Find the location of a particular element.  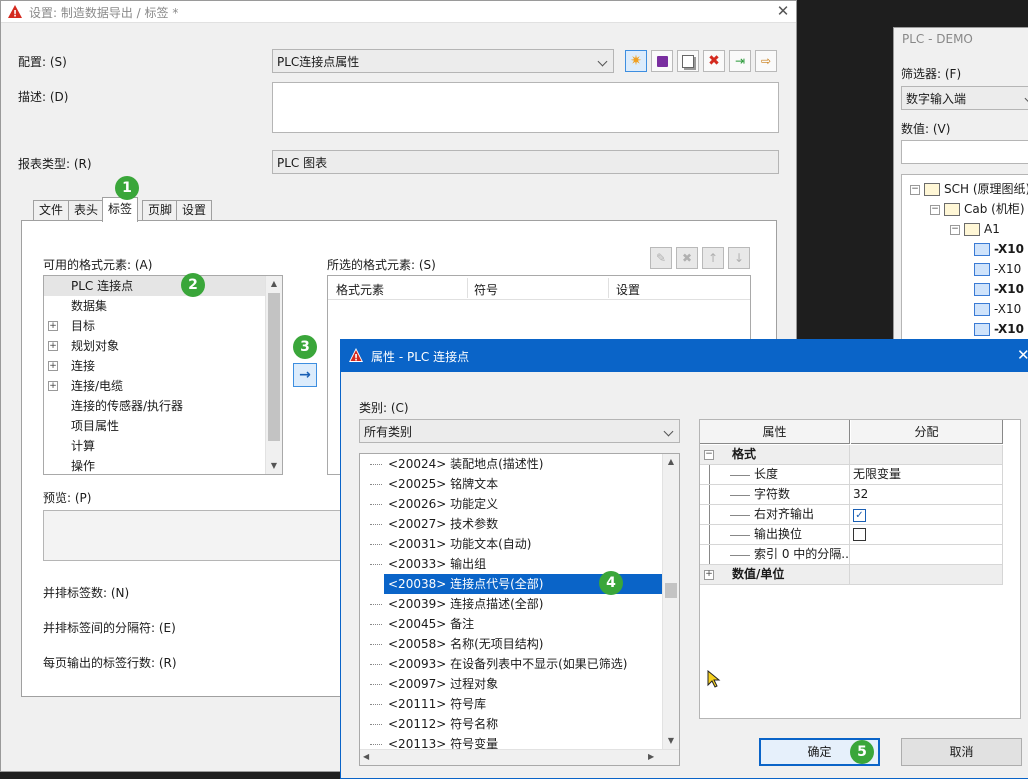

config-dropdown: PLC连接点属性 is located at coordinates (443, 61).